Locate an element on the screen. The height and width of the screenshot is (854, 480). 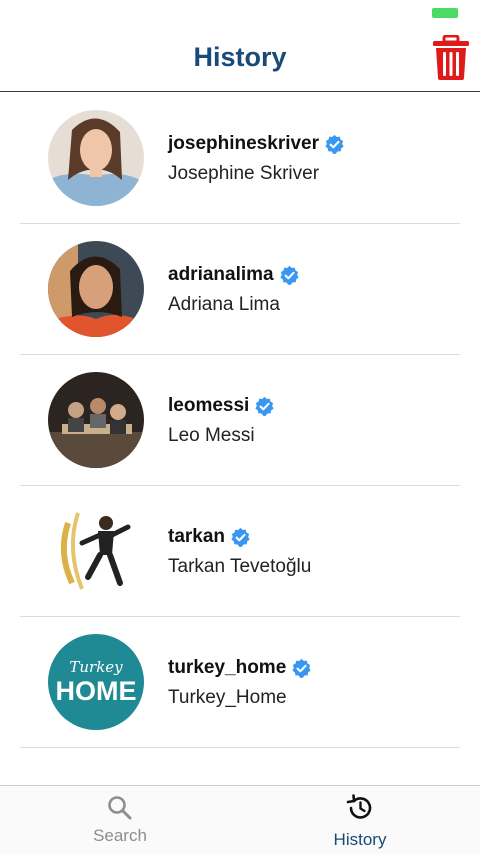
username-line: turkey_home is located at coordinates (240, 668).